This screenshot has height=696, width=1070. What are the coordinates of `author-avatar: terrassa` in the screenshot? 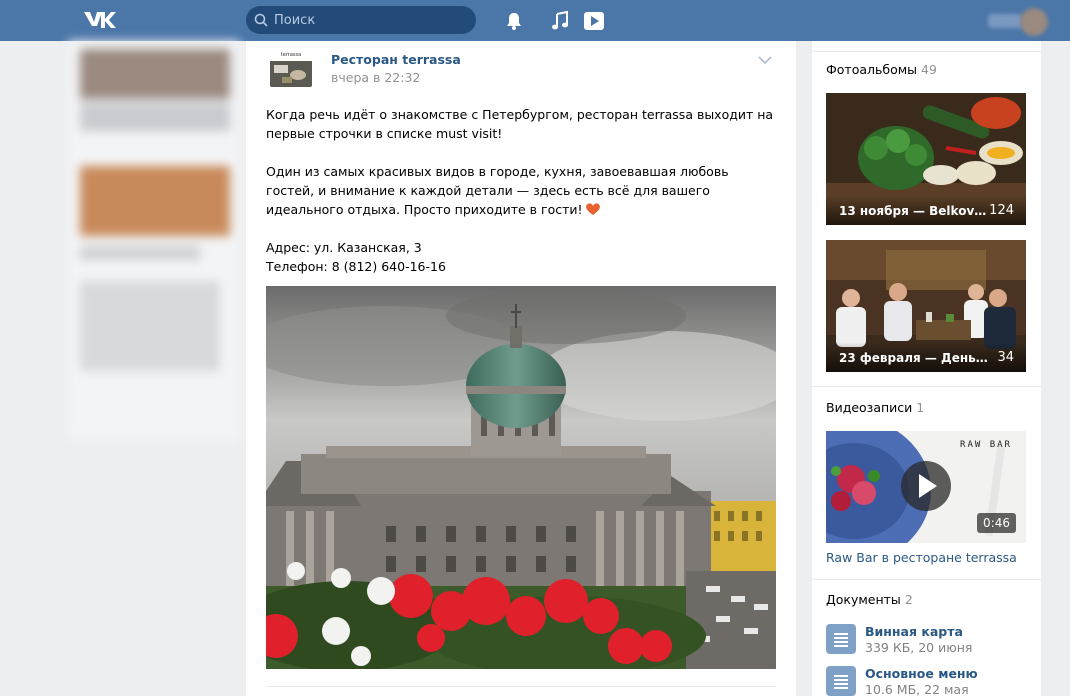 It's located at (291, 72).